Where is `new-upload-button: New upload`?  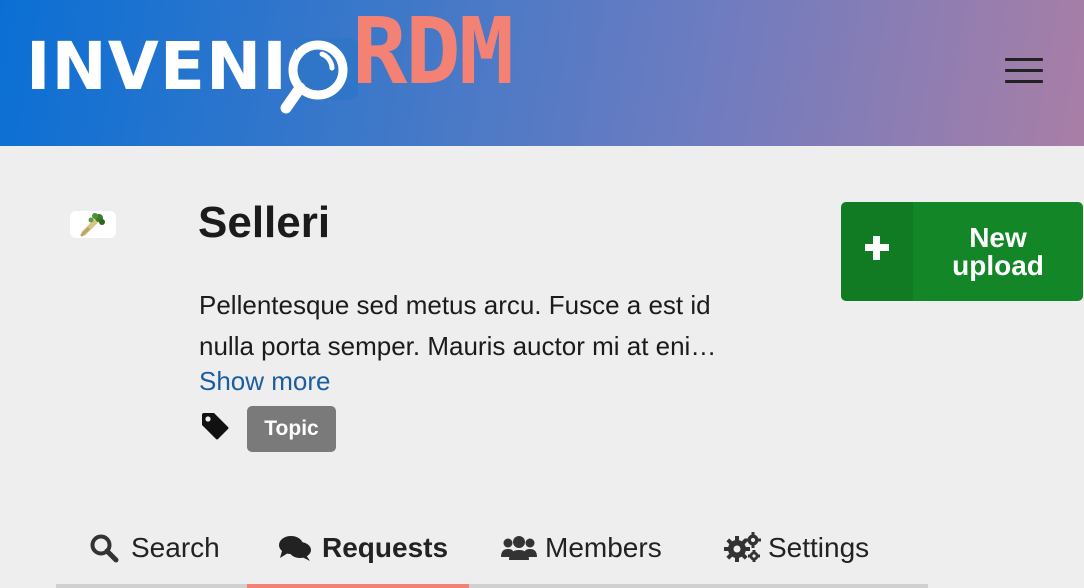
new-upload-button: New upload is located at coordinates (962, 251).